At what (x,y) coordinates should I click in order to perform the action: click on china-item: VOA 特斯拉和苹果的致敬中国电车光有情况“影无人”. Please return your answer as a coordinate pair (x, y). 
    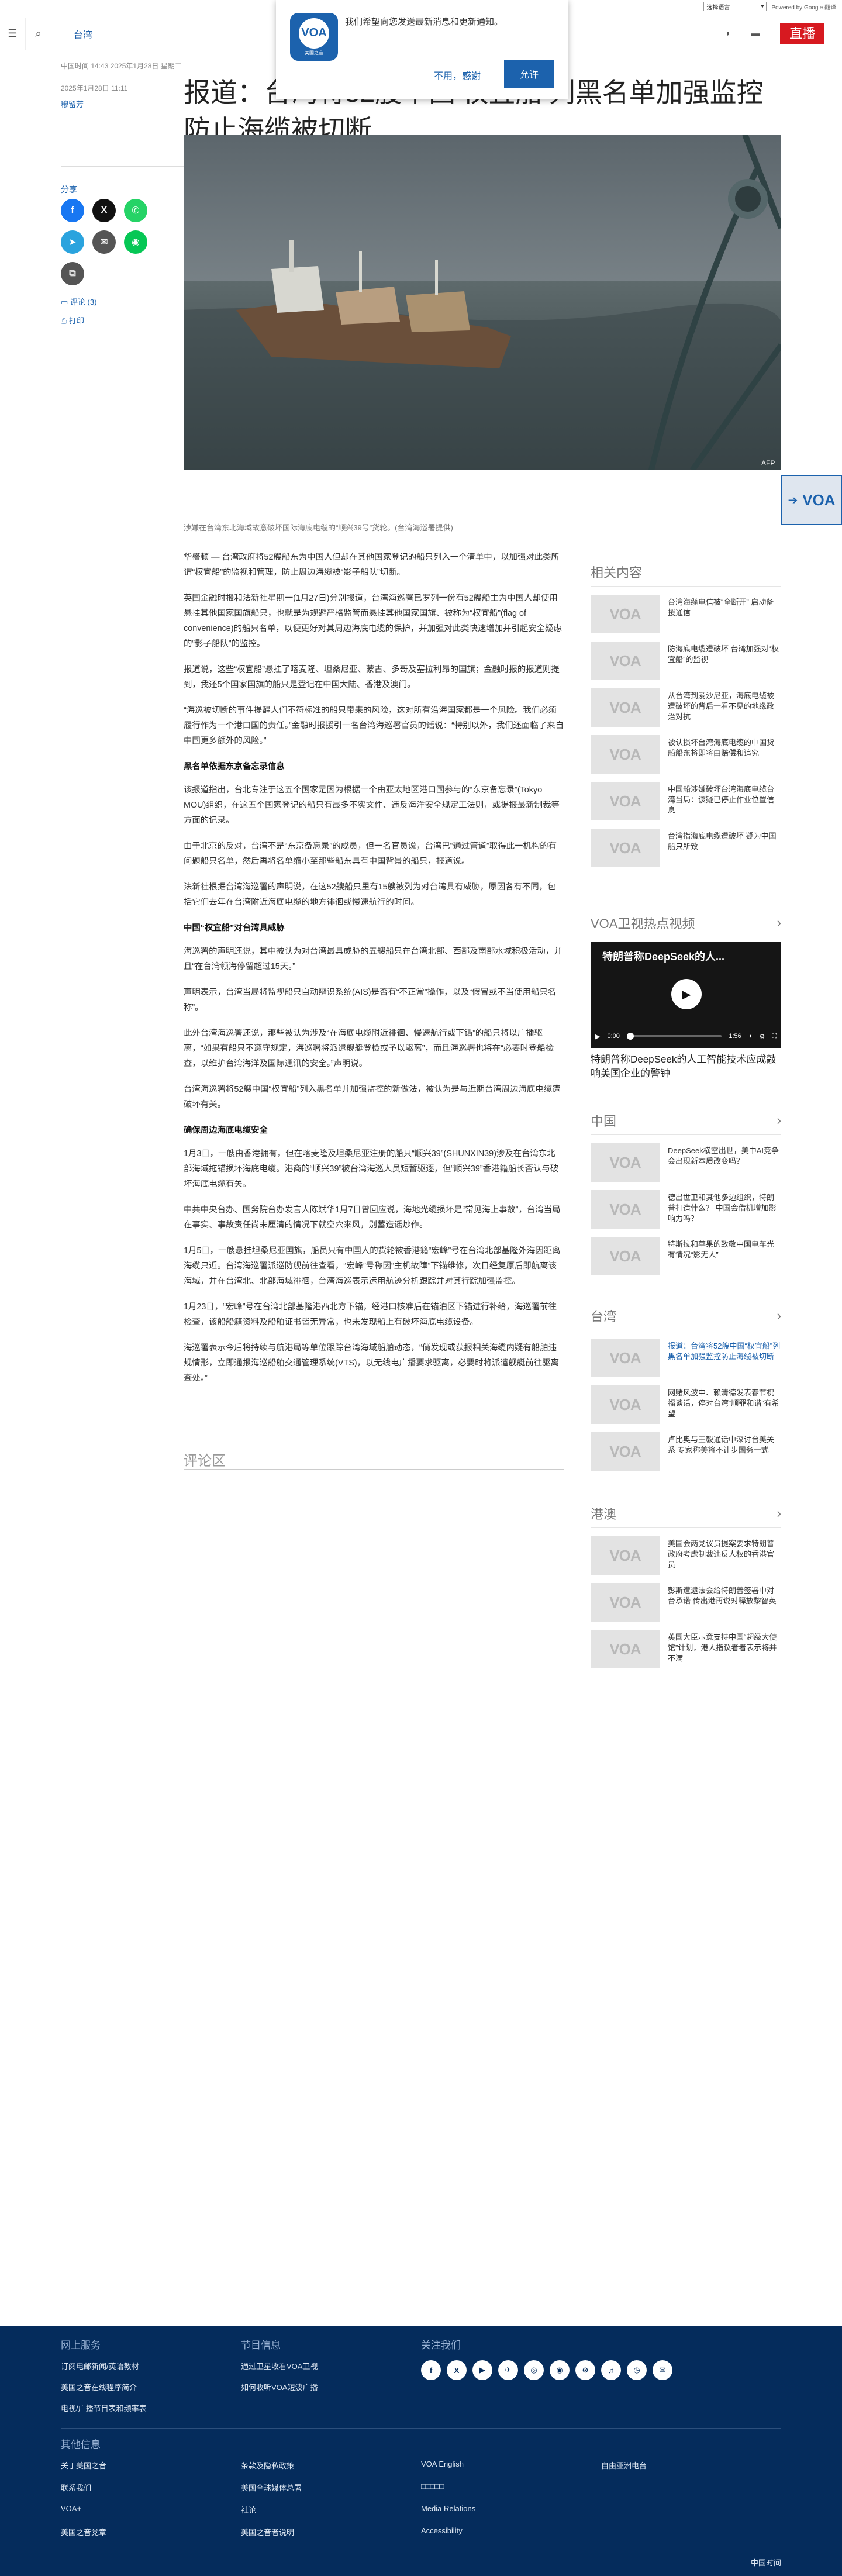
    Looking at the image, I should click on (686, 1256).